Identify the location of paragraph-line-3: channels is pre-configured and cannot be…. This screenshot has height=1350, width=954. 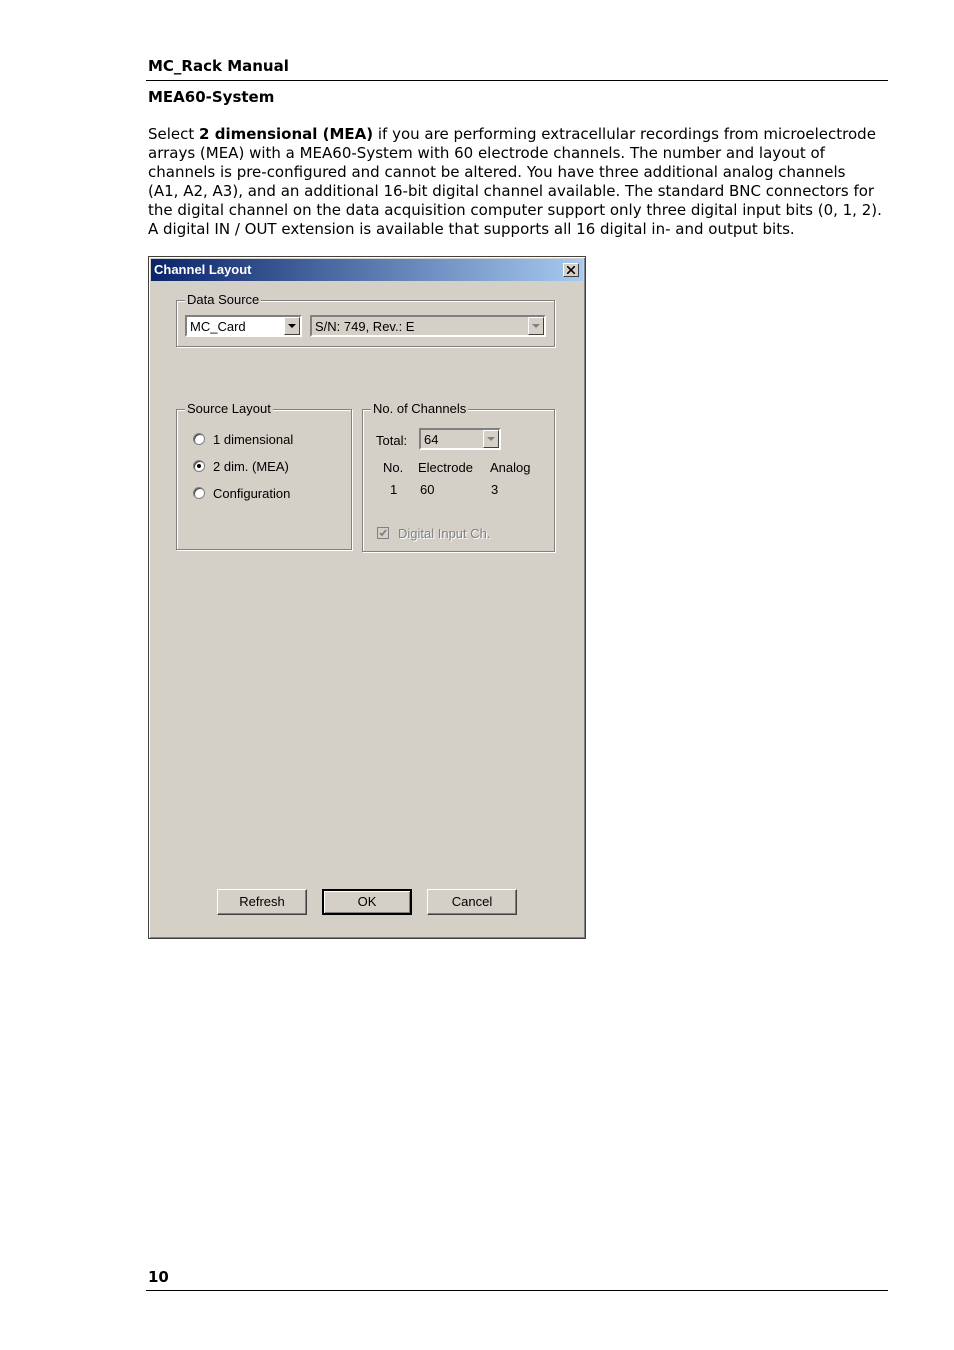
(497, 172).